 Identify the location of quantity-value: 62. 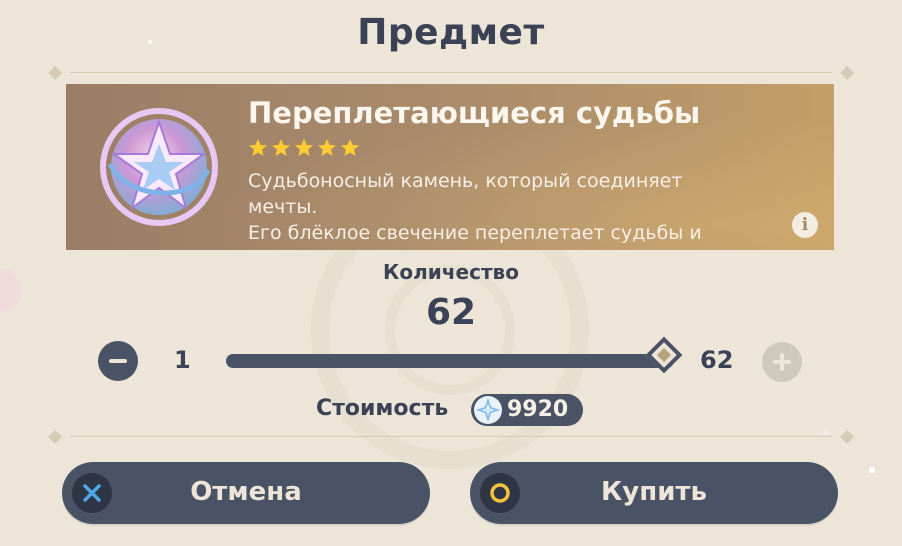
(451, 312).